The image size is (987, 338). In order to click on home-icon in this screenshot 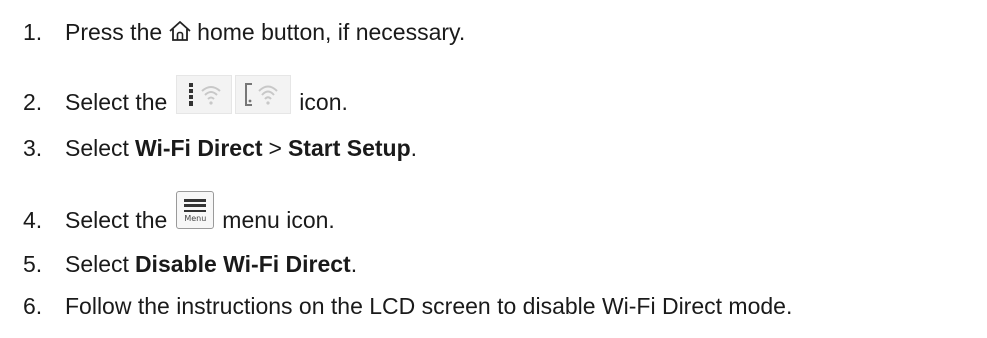, I will do `click(180, 31)`.